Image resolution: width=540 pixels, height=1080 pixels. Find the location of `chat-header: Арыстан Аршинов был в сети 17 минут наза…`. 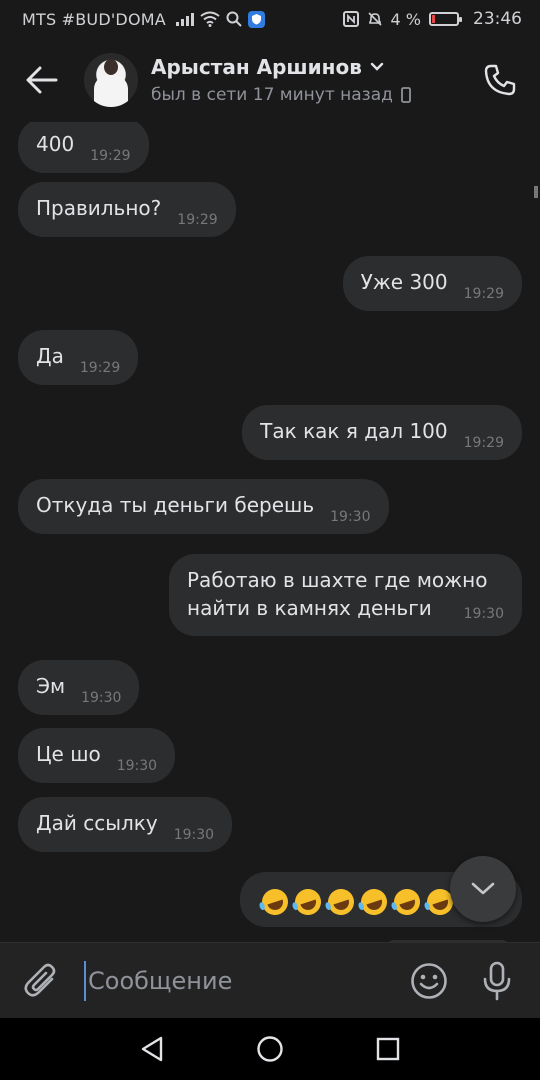

chat-header: Арыстан Аршинов был в сети 17 минут наза… is located at coordinates (270, 80).